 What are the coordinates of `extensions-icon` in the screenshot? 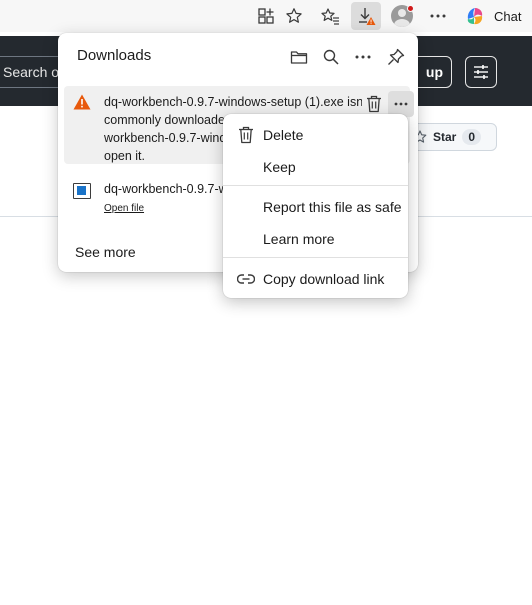 It's located at (266, 16).